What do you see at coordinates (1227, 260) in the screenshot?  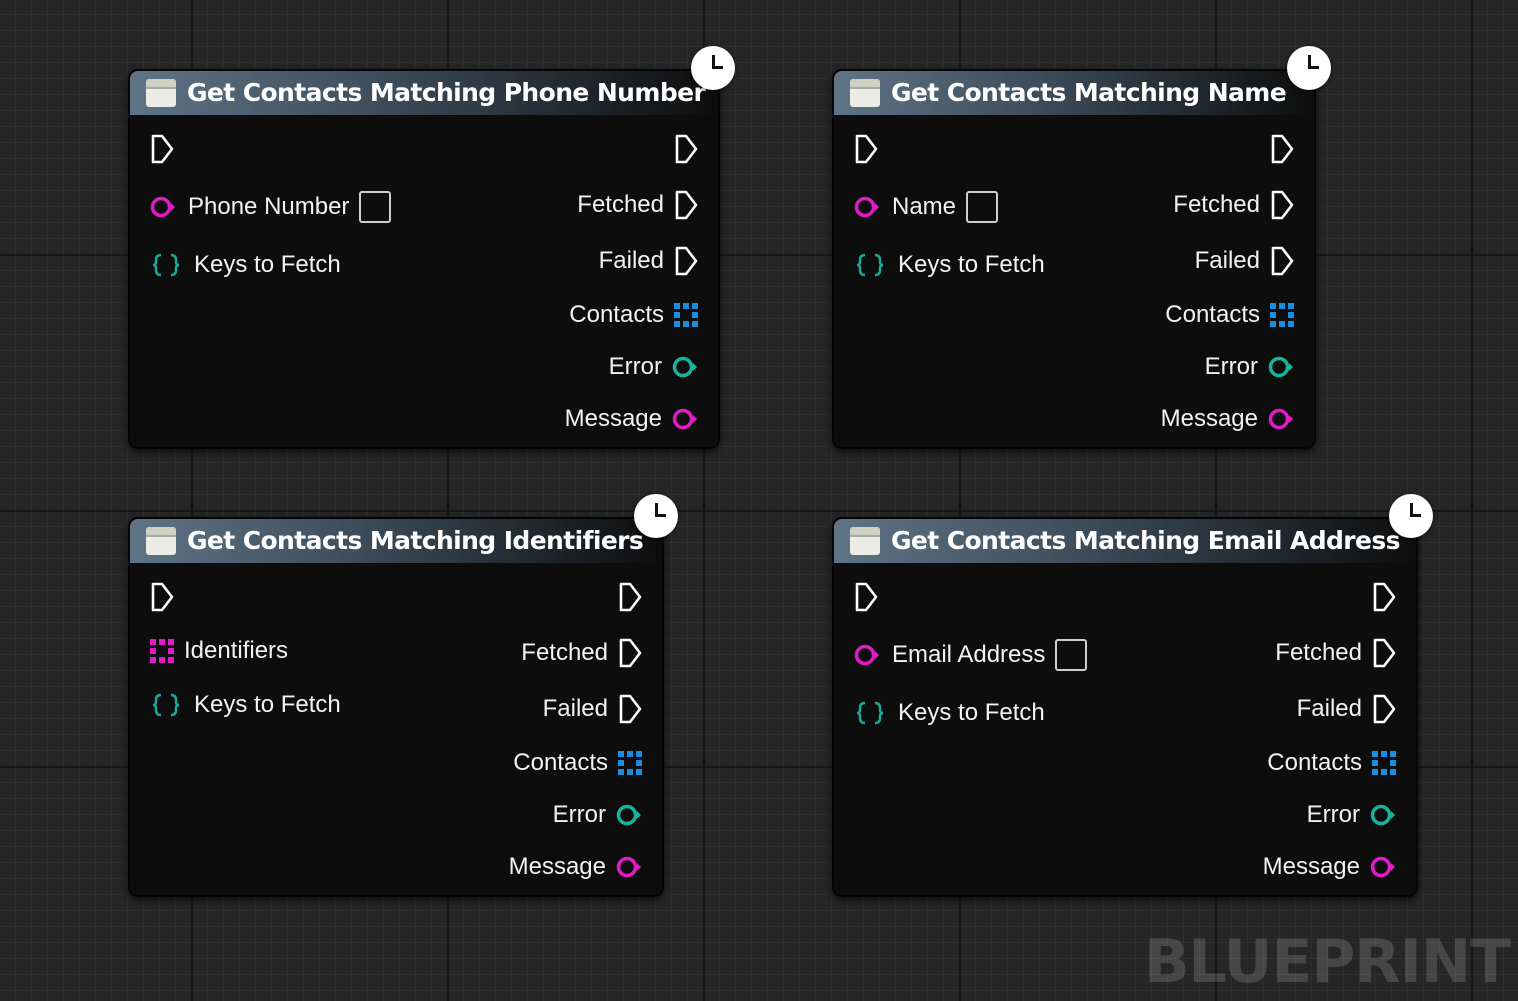 I see `pin-label: Failed` at bounding box center [1227, 260].